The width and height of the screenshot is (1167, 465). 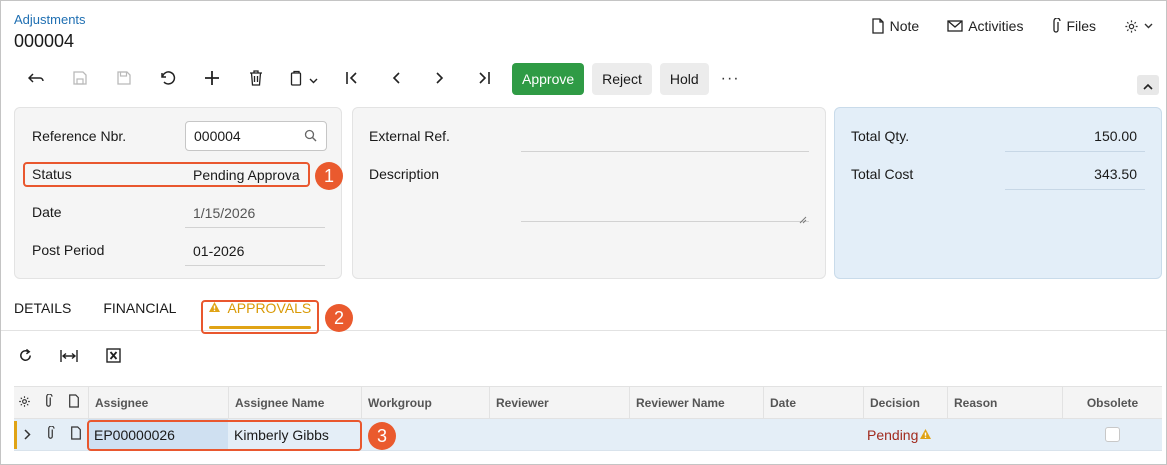 I want to click on fit-columns-button, so click(x=69, y=357).